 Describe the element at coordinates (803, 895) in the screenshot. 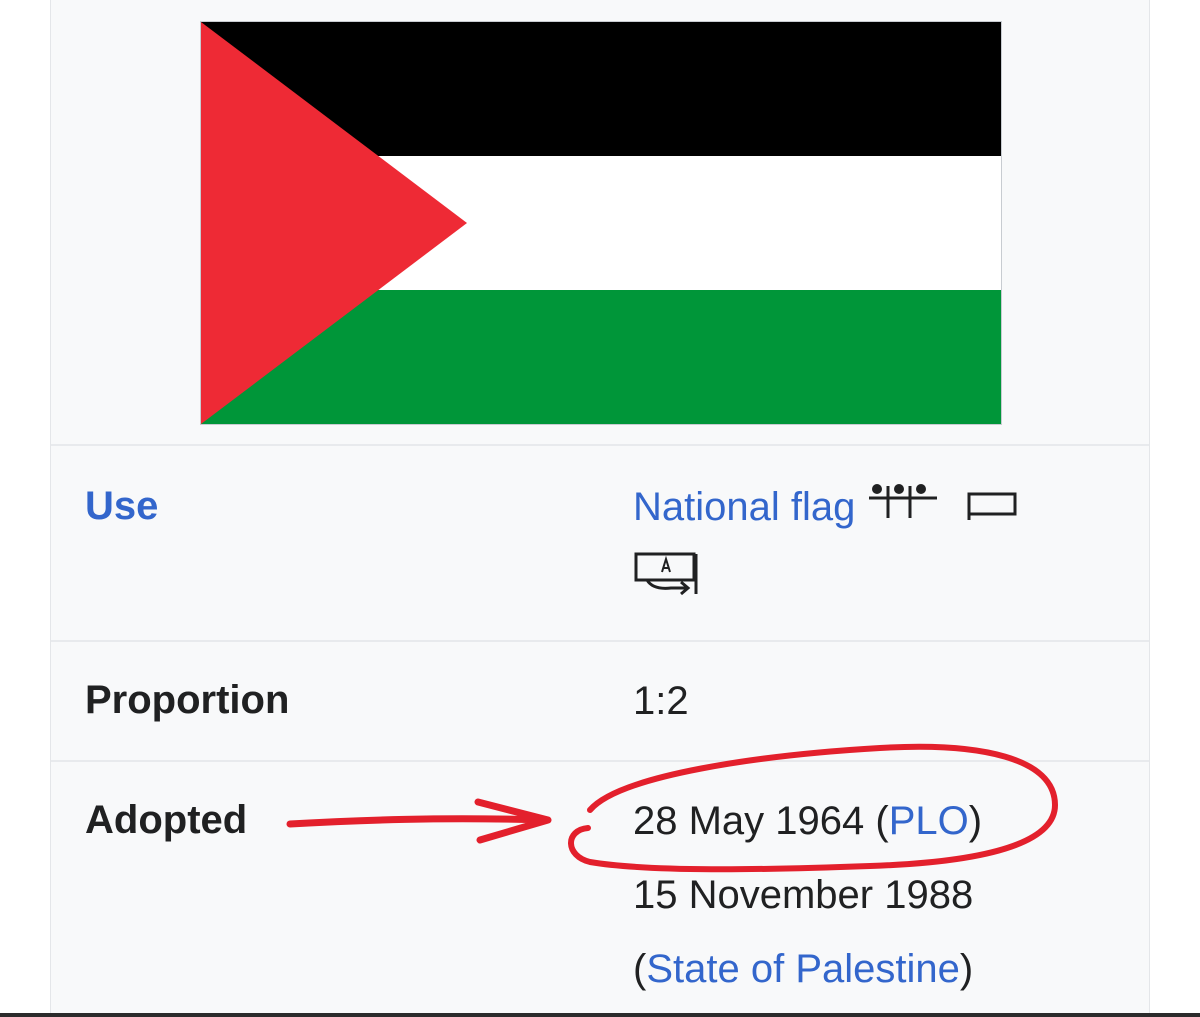

I see `adopted-date-1988: 15 November 1988` at that location.